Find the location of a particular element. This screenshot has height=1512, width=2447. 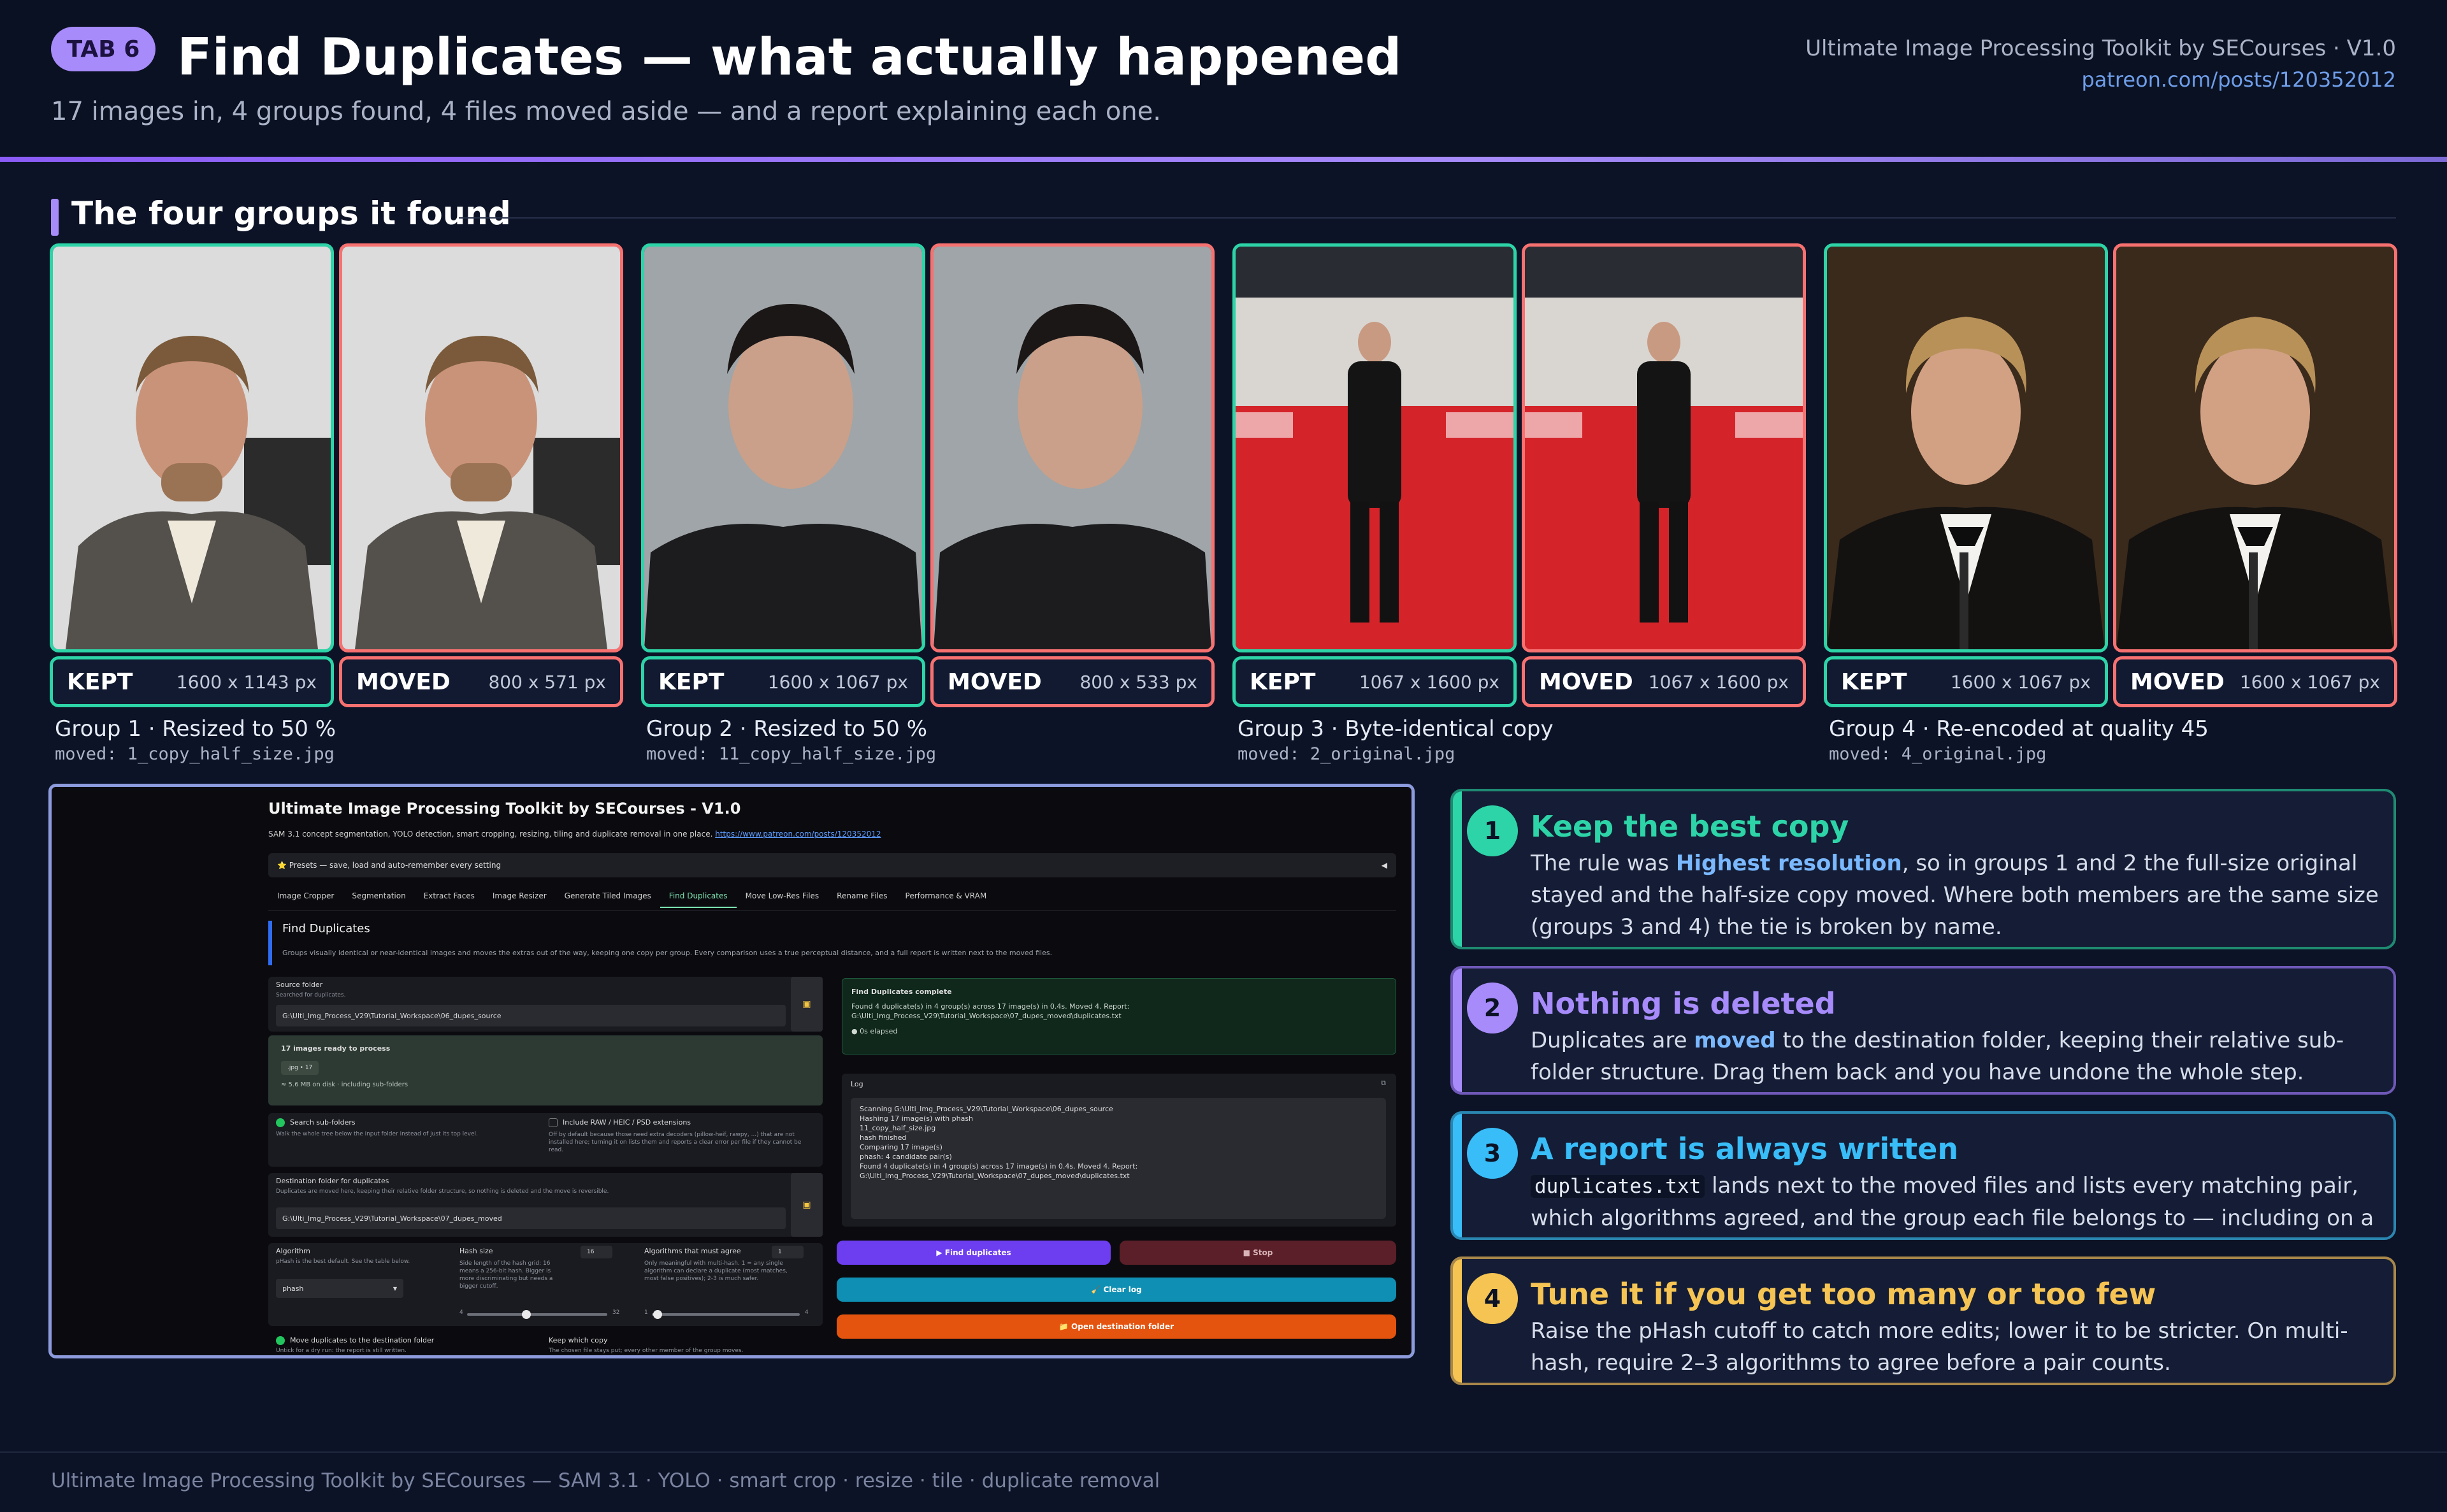

group-2-moved-photo is located at coordinates (1072, 447).